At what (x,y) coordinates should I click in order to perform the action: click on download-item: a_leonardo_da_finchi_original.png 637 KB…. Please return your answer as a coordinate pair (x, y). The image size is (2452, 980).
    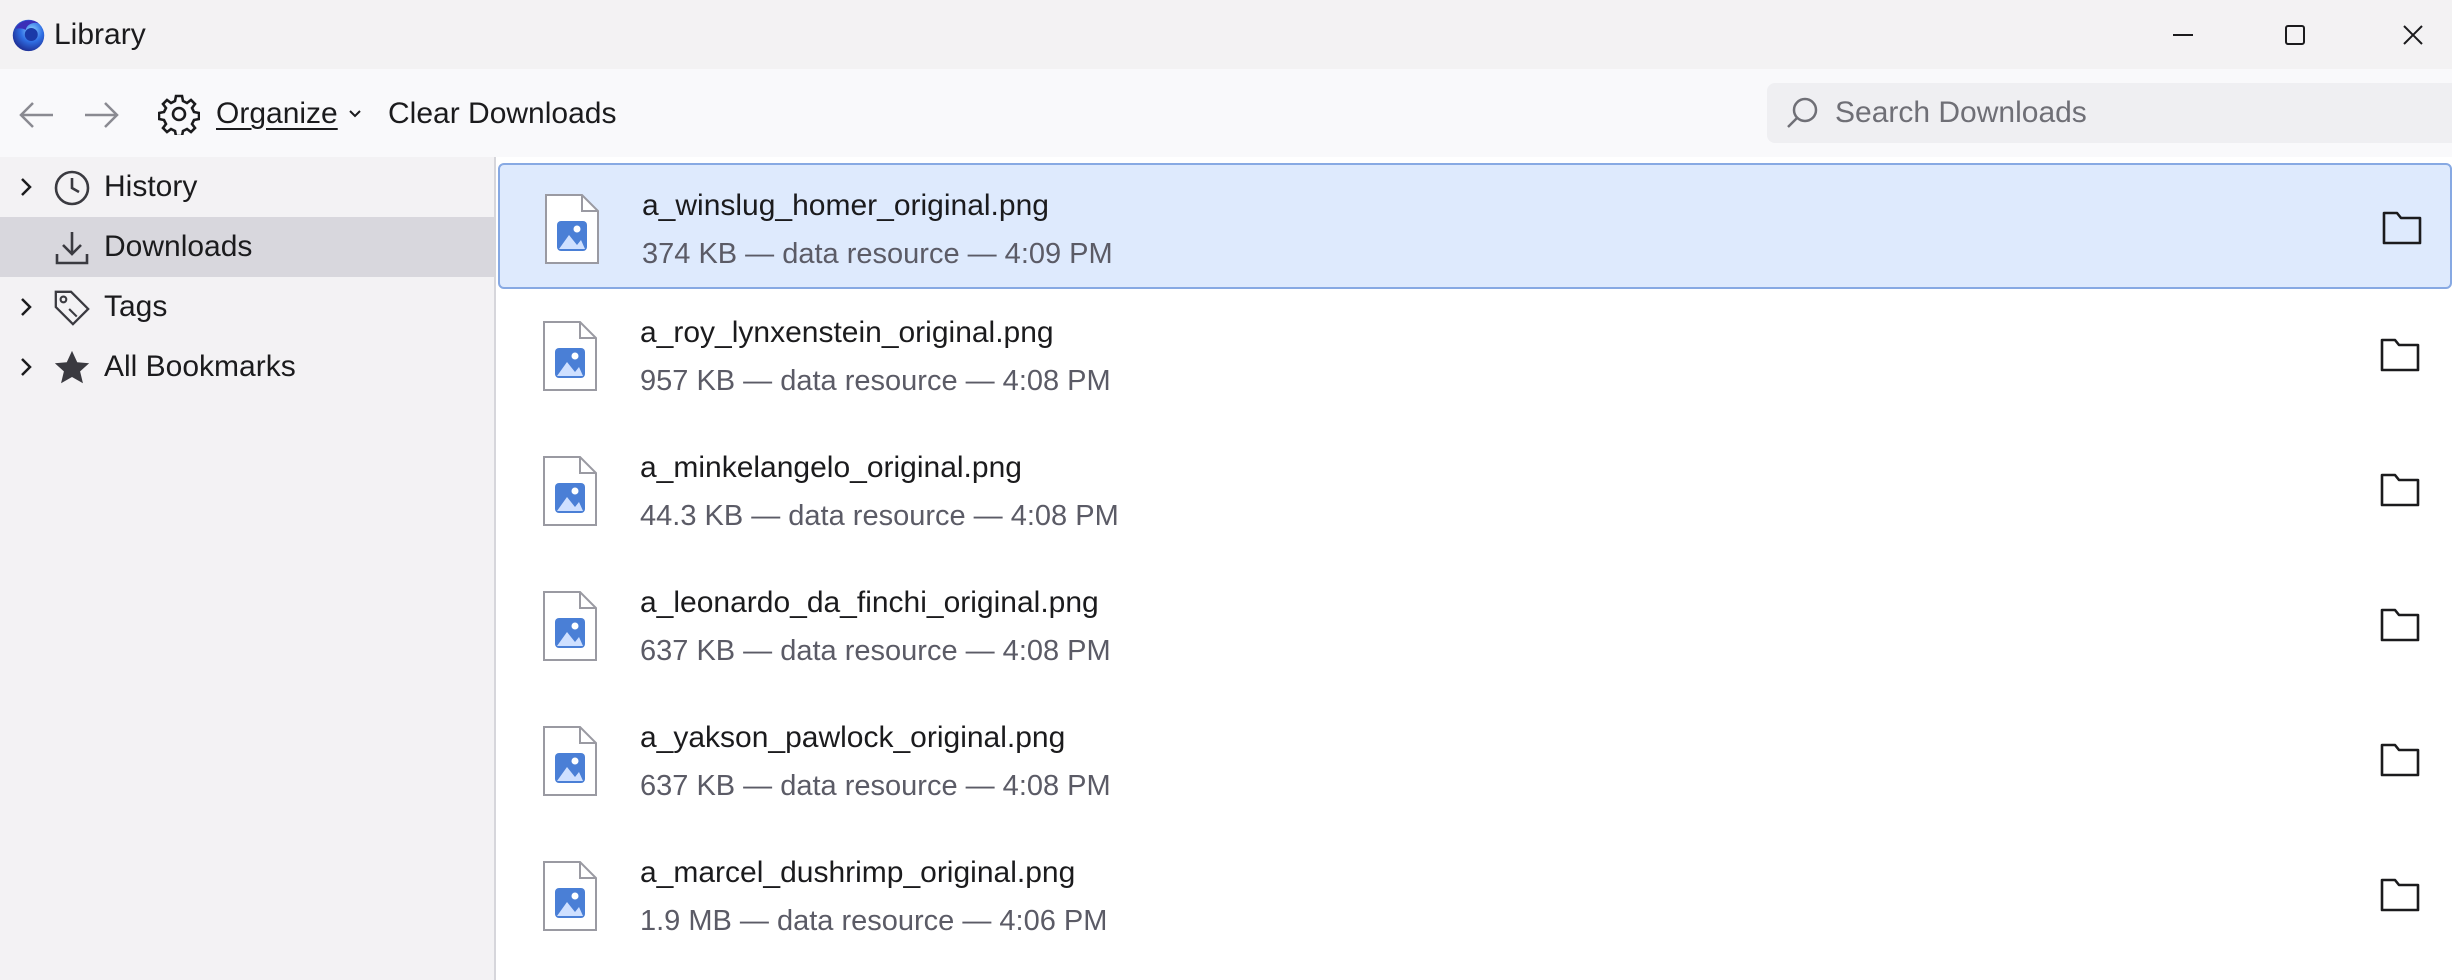
    Looking at the image, I should click on (1475, 625).